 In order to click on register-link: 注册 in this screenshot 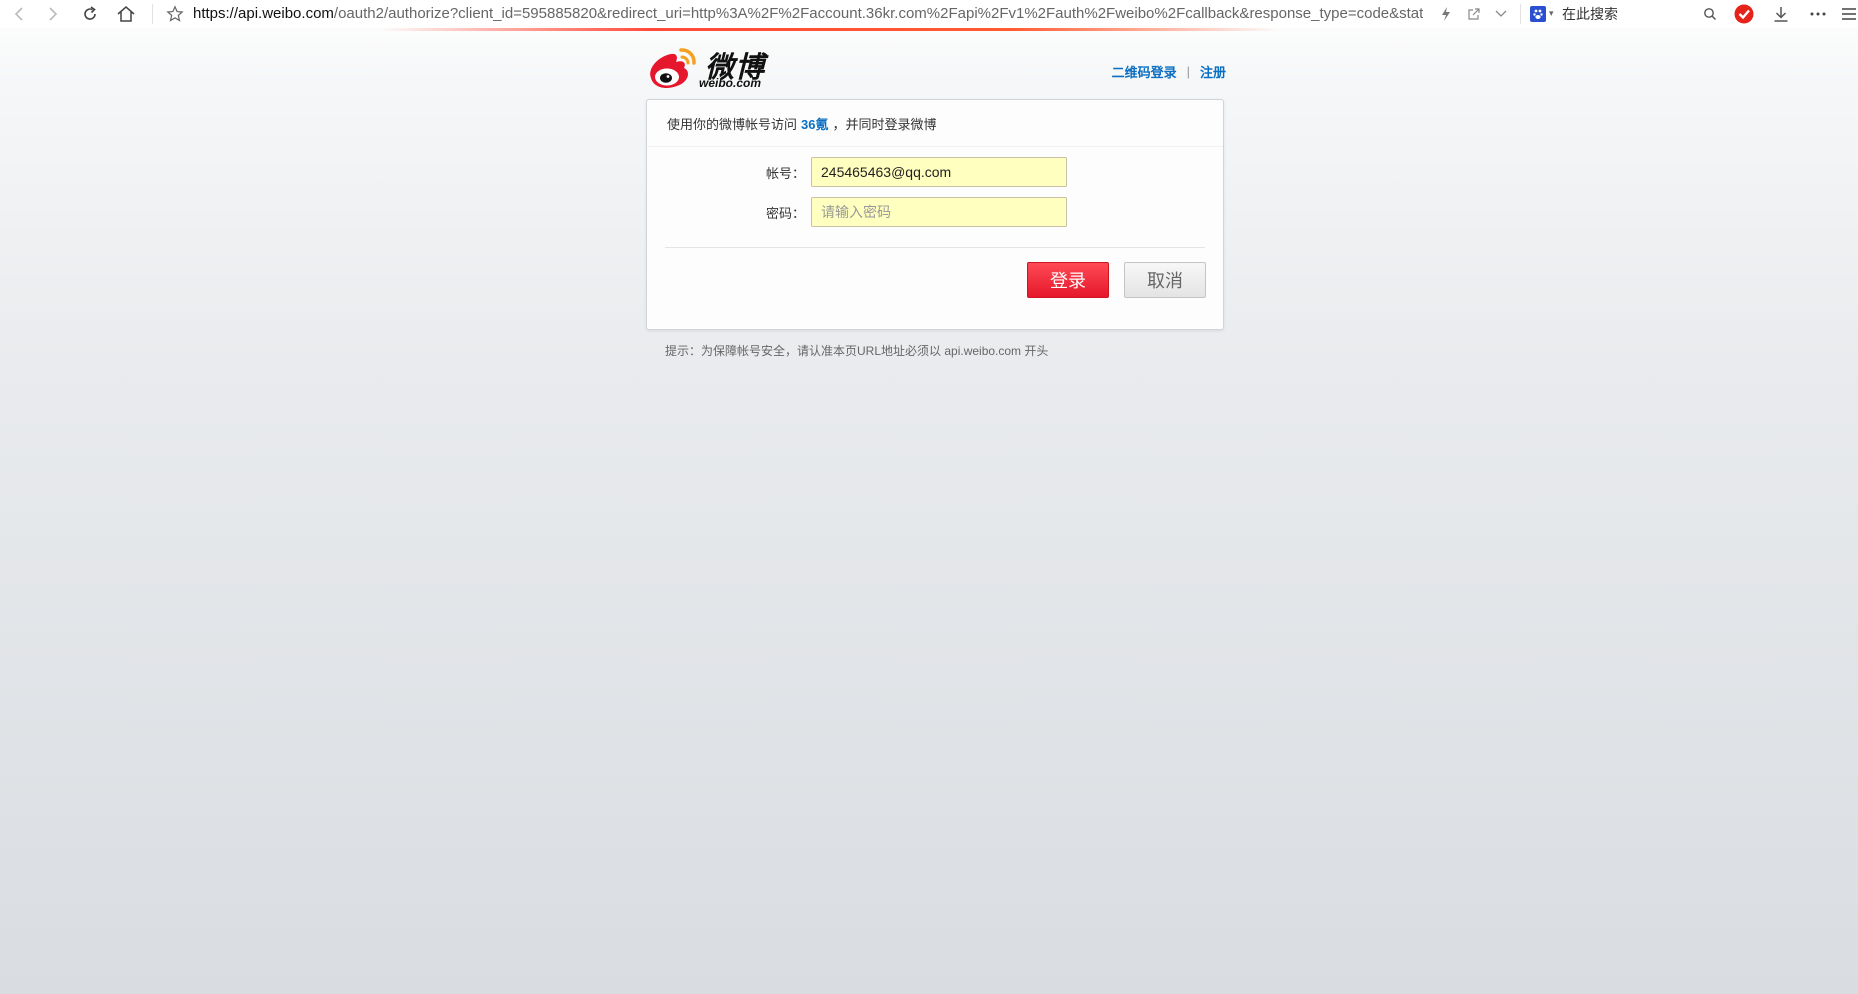, I will do `click(1213, 71)`.